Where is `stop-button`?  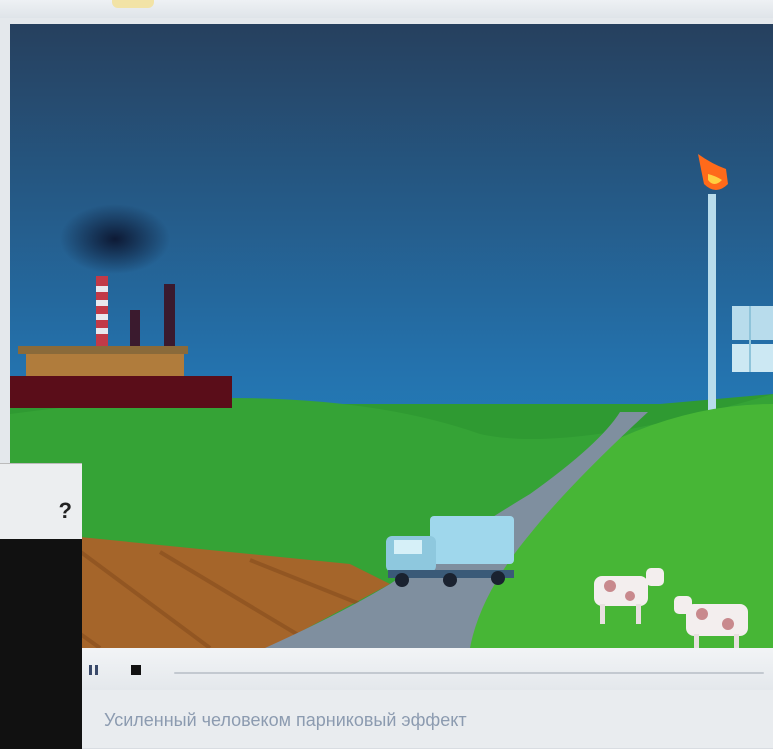 stop-button is located at coordinates (136, 670).